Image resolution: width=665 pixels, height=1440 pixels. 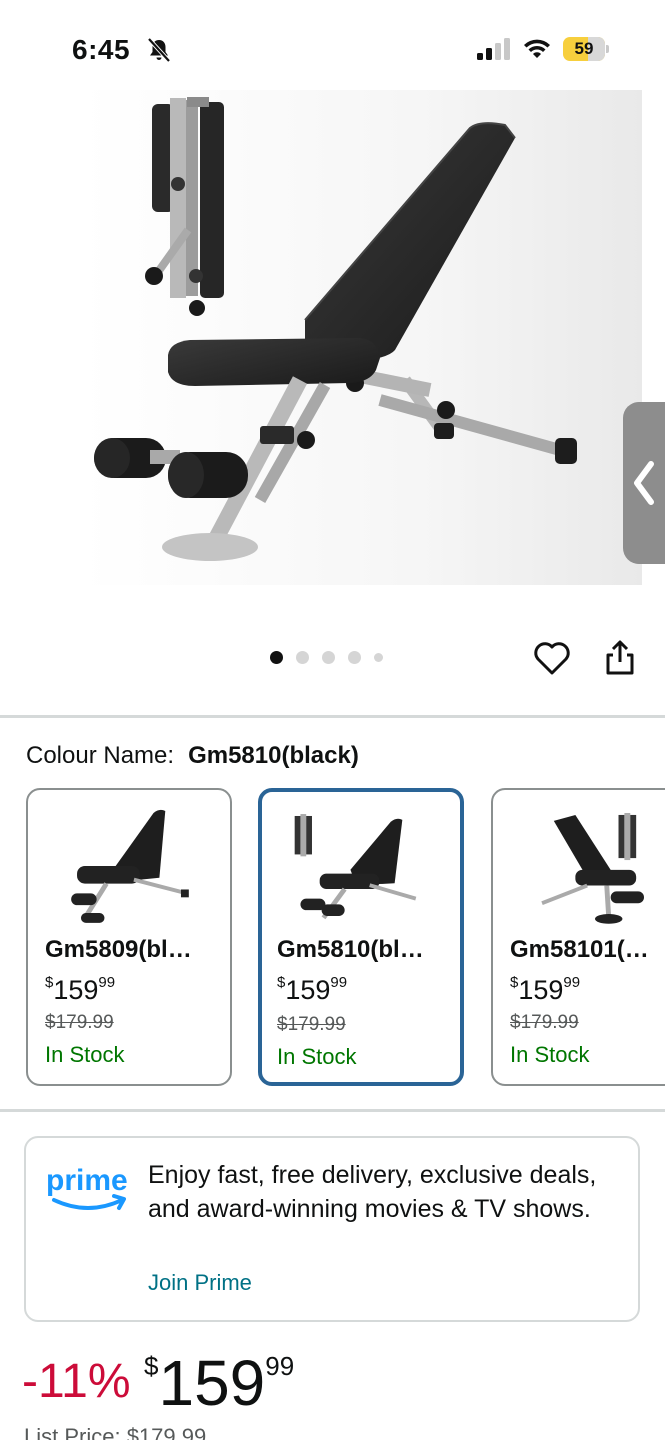 I want to click on variant-card: Gm5809(bl… $15999 $179.99 In Stock, so click(x=129, y=937).